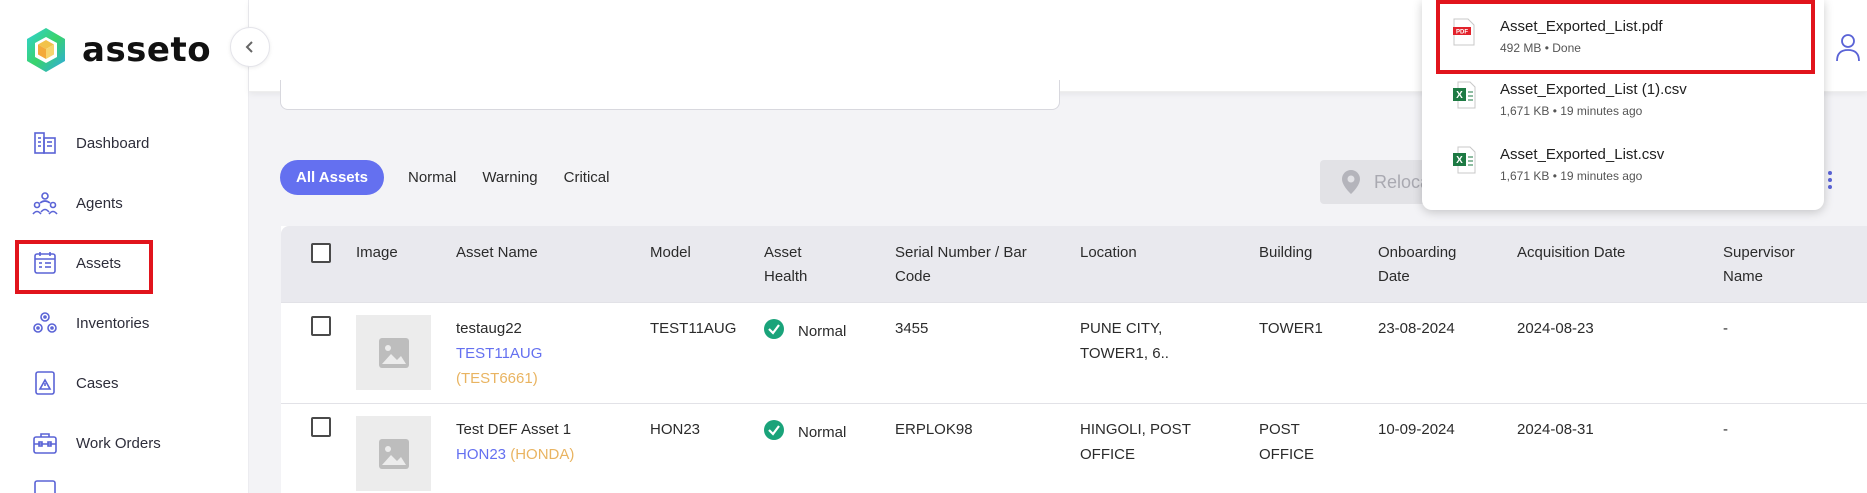  Describe the element at coordinates (99, 263) in the screenshot. I see `sidebar-item-label: Assets` at that location.